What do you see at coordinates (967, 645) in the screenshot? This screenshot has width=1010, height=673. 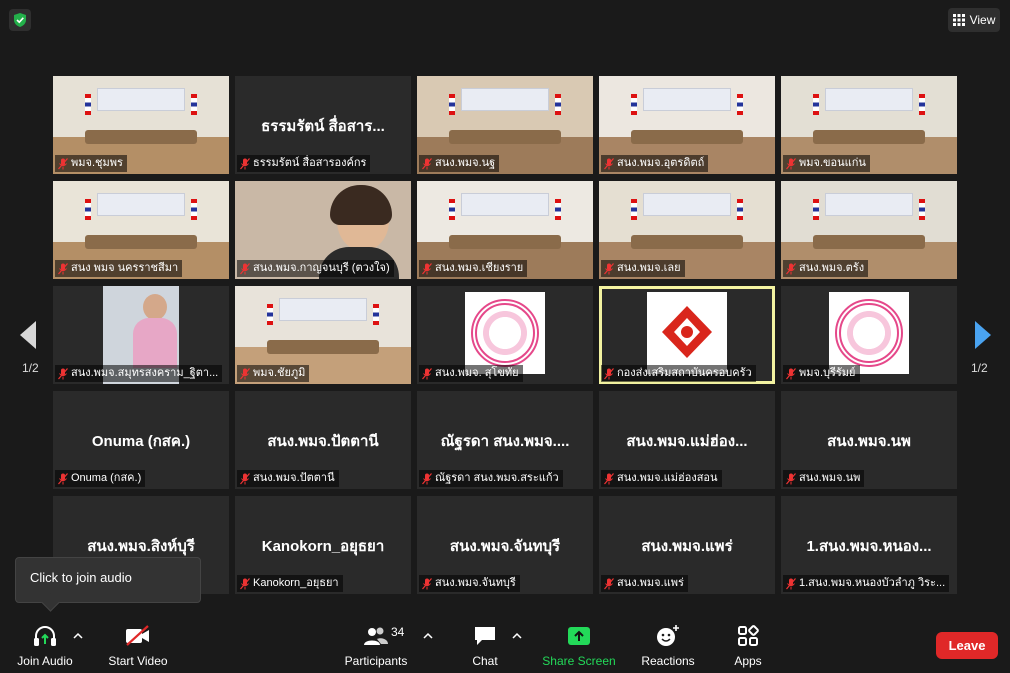 I see `leave-button: Leave` at bounding box center [967, 645].